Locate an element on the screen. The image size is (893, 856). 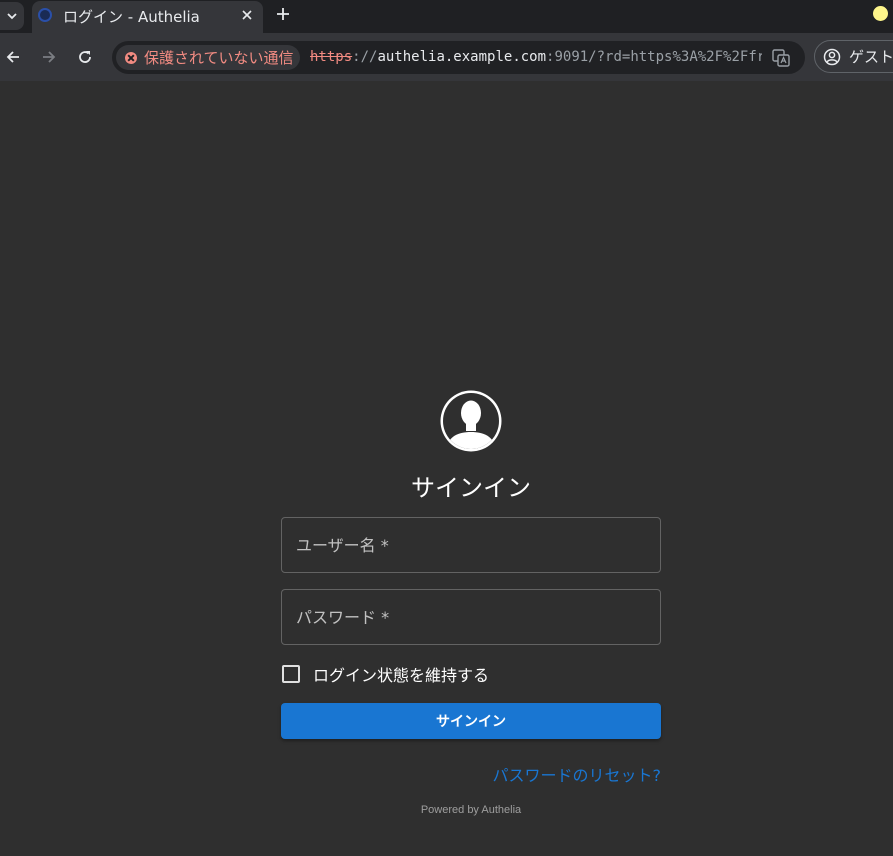
arrow-right-icon is located at coordinates (49, 57).